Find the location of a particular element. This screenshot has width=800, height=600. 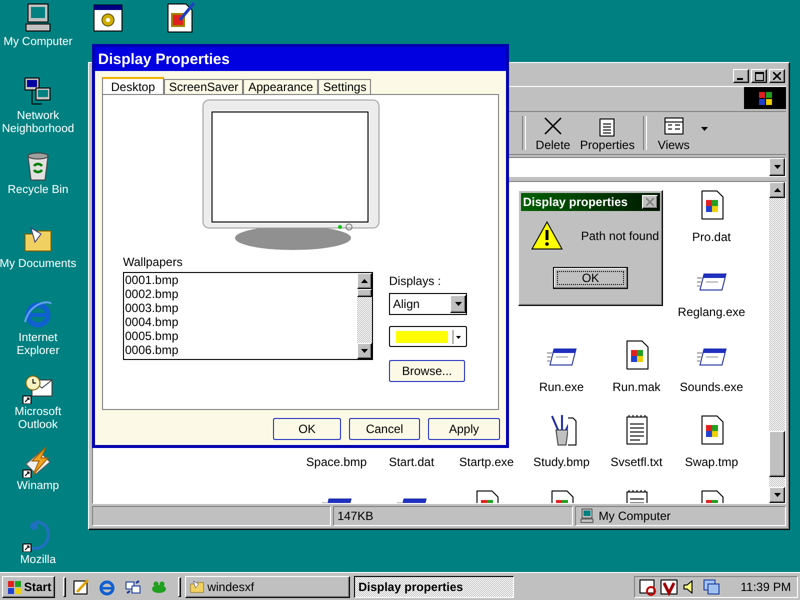

file-name: Pro.dat is located at coordinates (711, 237).